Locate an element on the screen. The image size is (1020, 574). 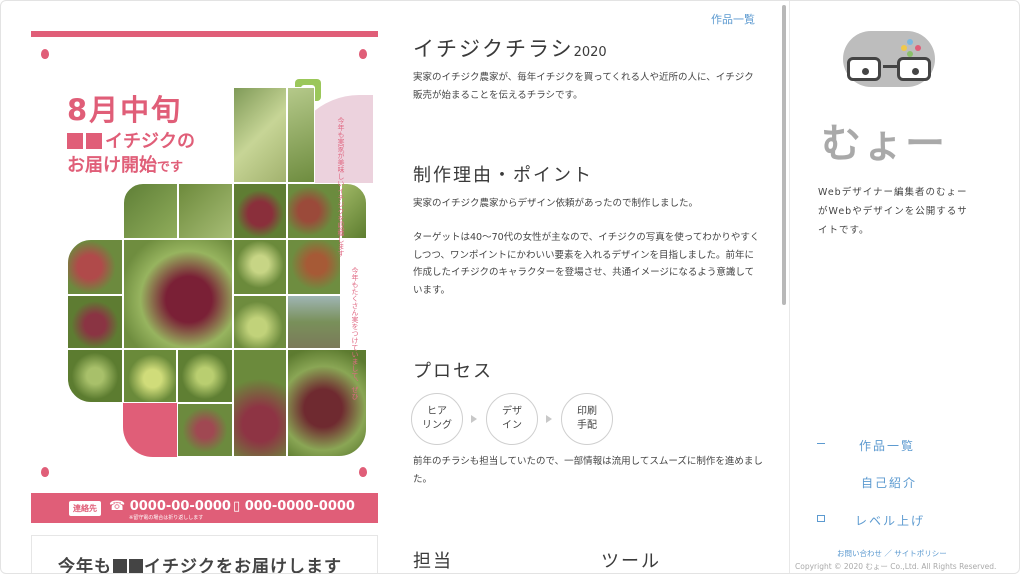
process-step-print: 印刷 手配 is located at coordinates (587, 419).